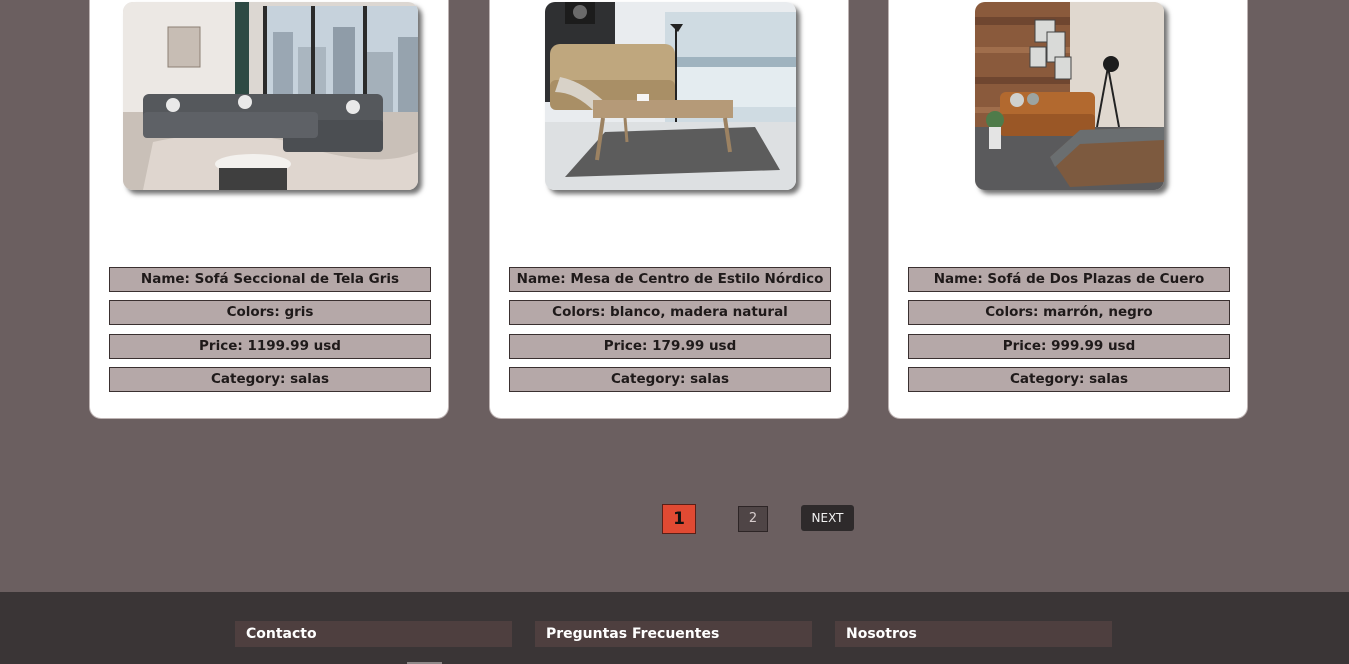  Describe the element at coordinates (270, 312) in the screenshot. I see `product-colors: Colors: gris` at that location.